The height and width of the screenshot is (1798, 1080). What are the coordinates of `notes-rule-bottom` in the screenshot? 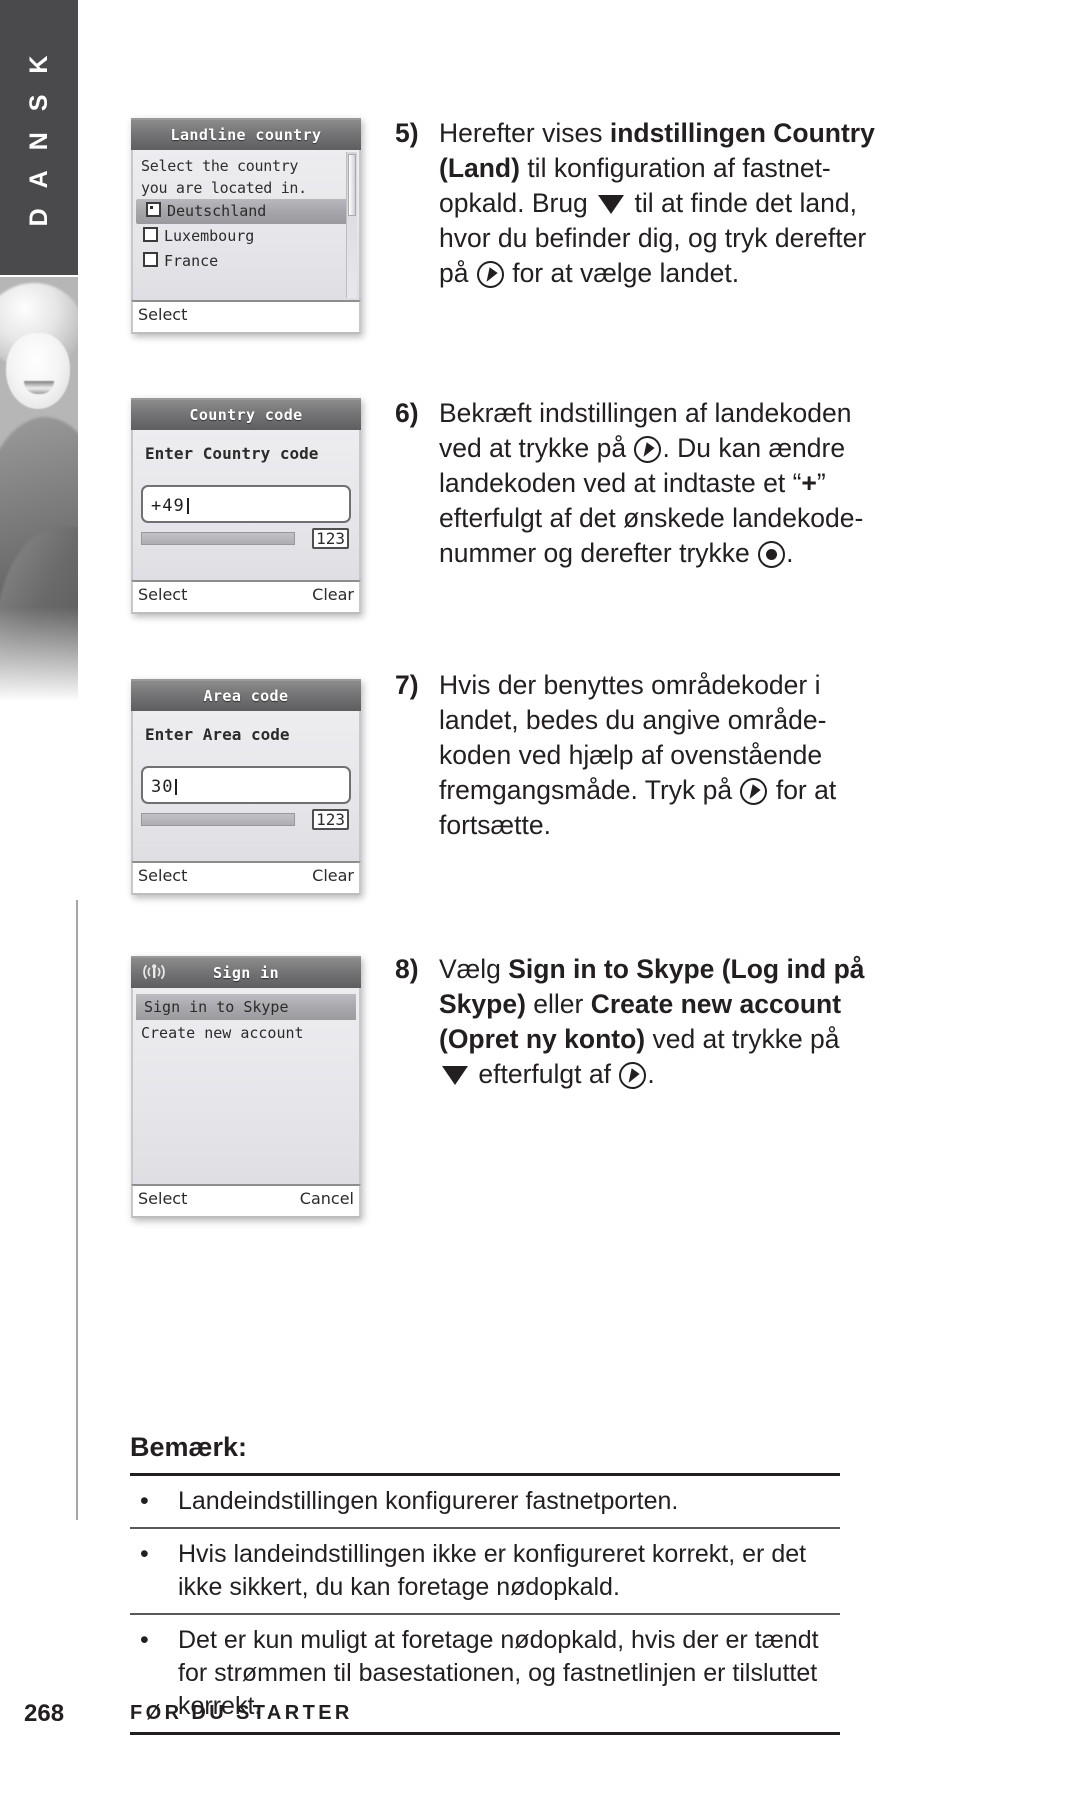 It's located at (485, 1733).